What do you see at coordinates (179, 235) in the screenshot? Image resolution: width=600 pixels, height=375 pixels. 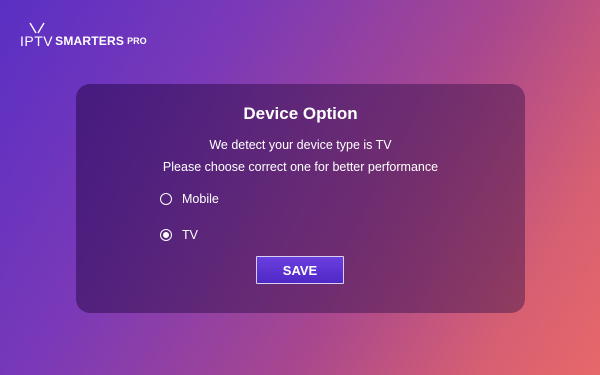 I see `option-tv: TV` at bounding box center [179, 235].